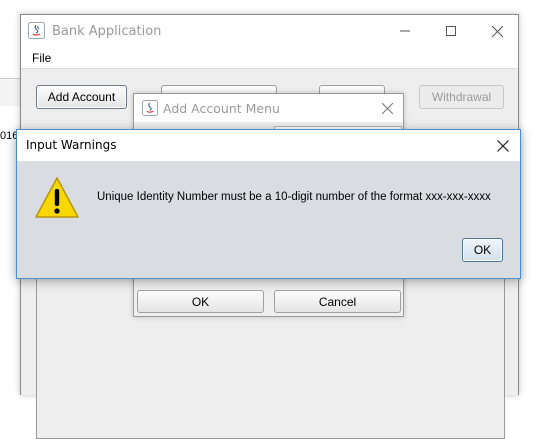 This screenshot has height=439, width=534. I want to click on maximize-icon, so click(451, 31).